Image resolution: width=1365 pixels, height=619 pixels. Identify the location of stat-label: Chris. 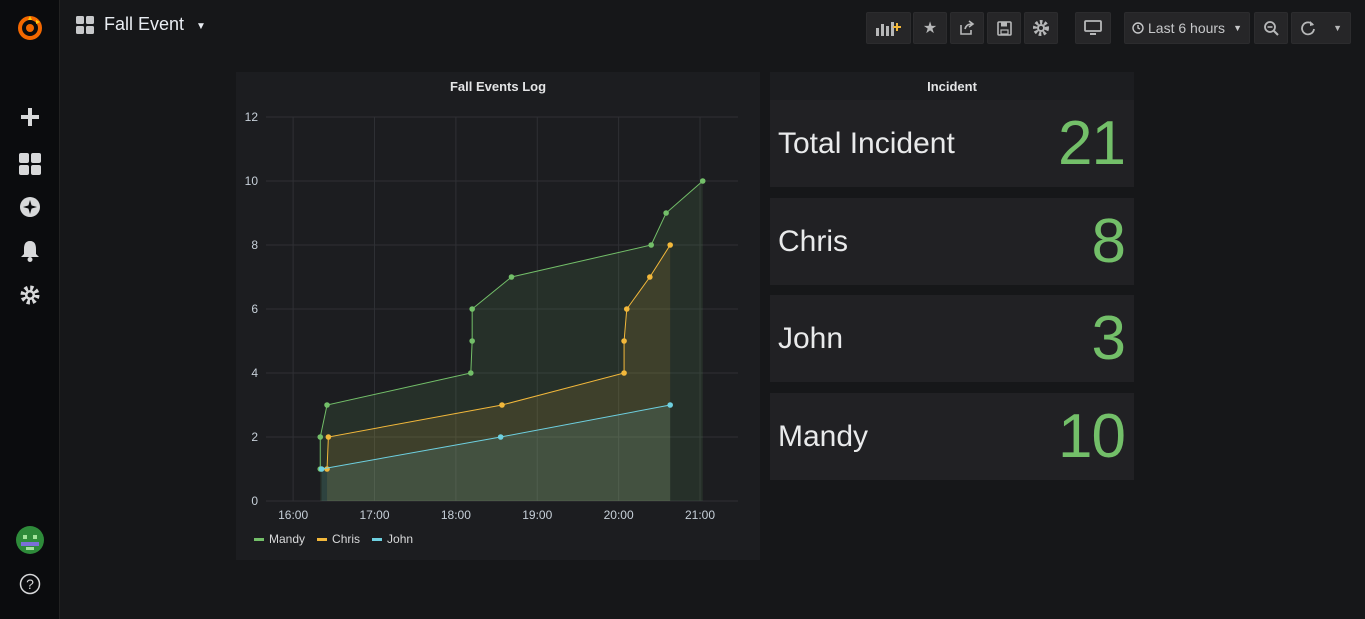
(813, 241).